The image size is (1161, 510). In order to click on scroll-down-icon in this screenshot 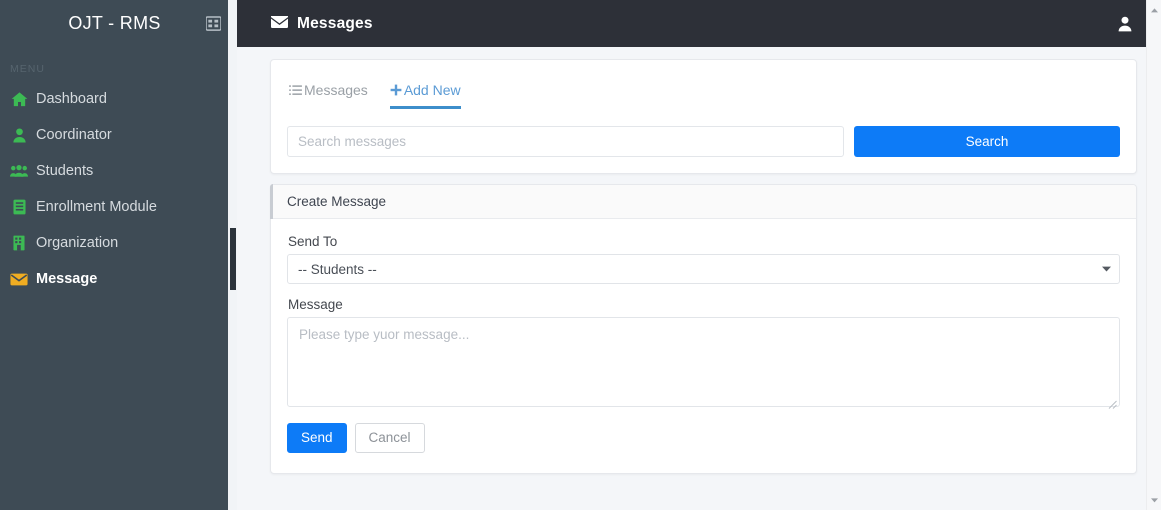, I will do `click(1154, 500)`.